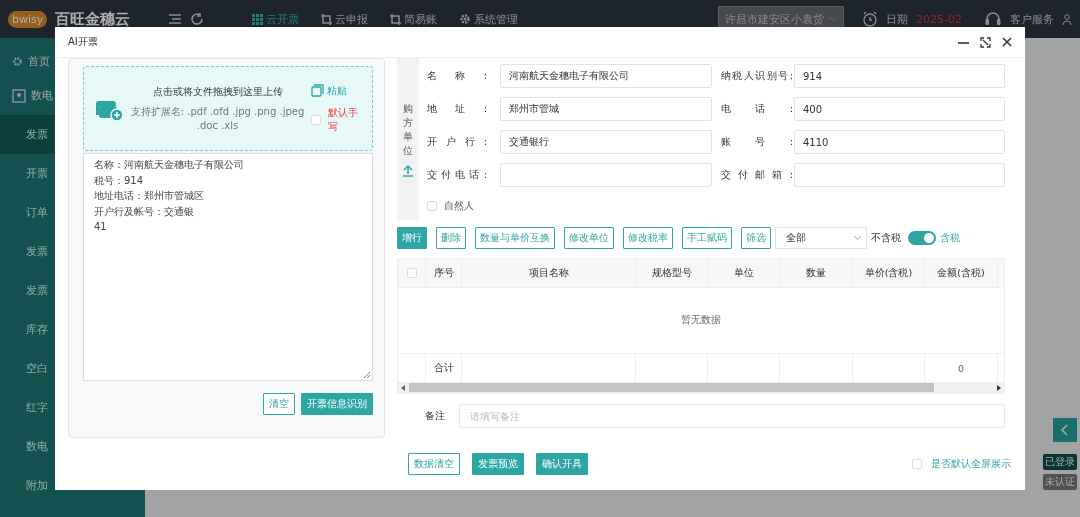 The width and height of the screenshot is (1080, 517). Describe the element at coordinates (756, 109) in the screenshot. I see `field-label: 电话:` at that location.